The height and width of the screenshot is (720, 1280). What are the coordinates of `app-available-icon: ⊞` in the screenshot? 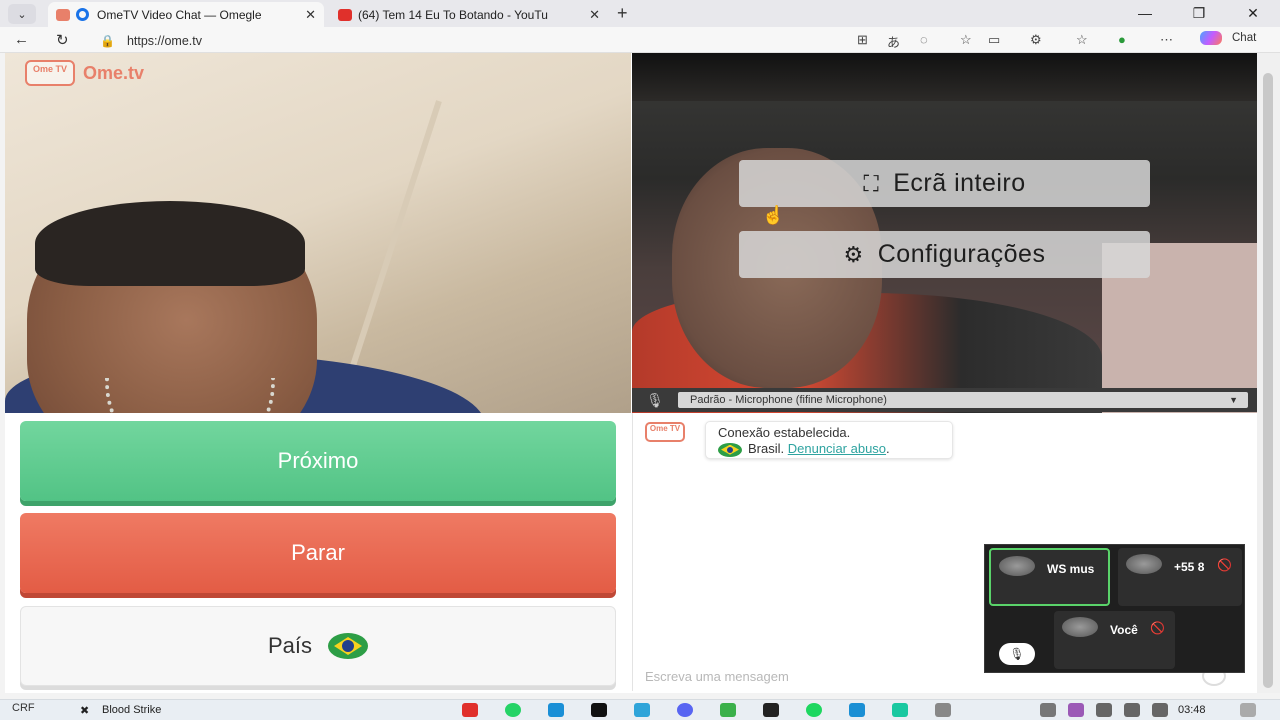 It's located at (862, 40).